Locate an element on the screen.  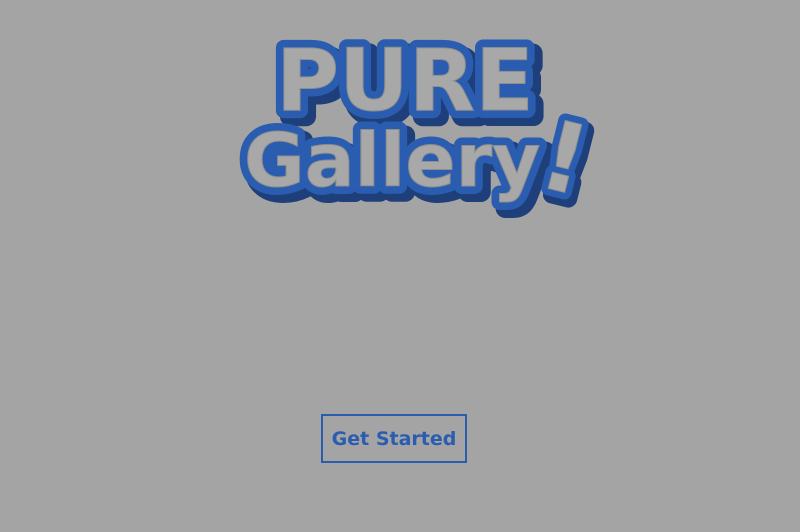
logo-gallery-fill: Gallery is located at coordinates (392, 161).